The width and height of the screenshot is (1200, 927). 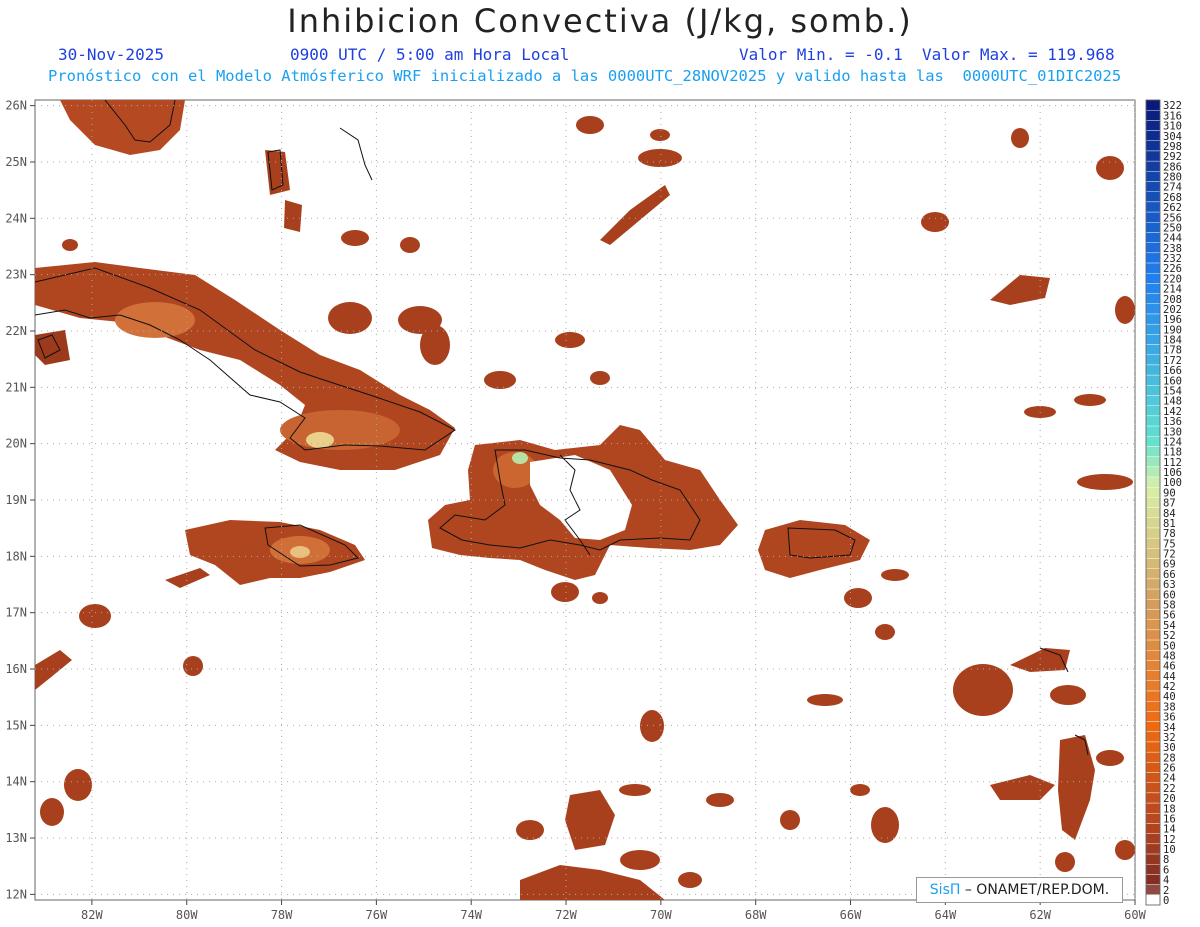 I want to click on lon-tick-label: 78W, so click(x=282, y=915).